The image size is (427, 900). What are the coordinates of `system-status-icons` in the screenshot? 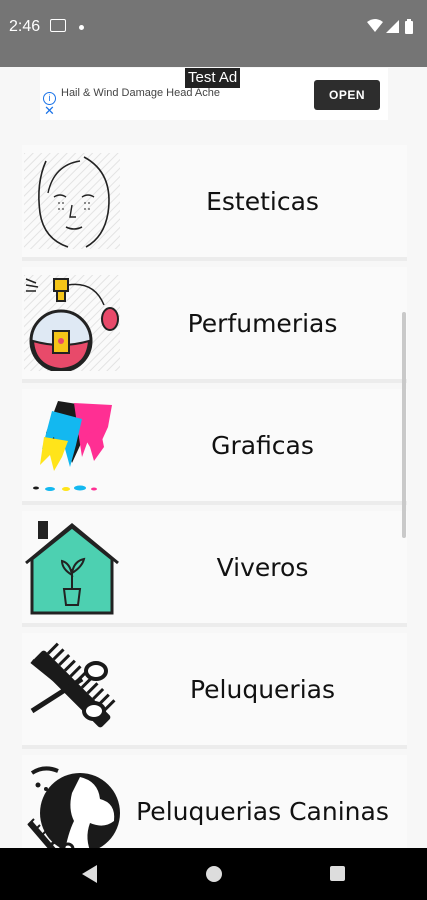 It's located at (390, 26).